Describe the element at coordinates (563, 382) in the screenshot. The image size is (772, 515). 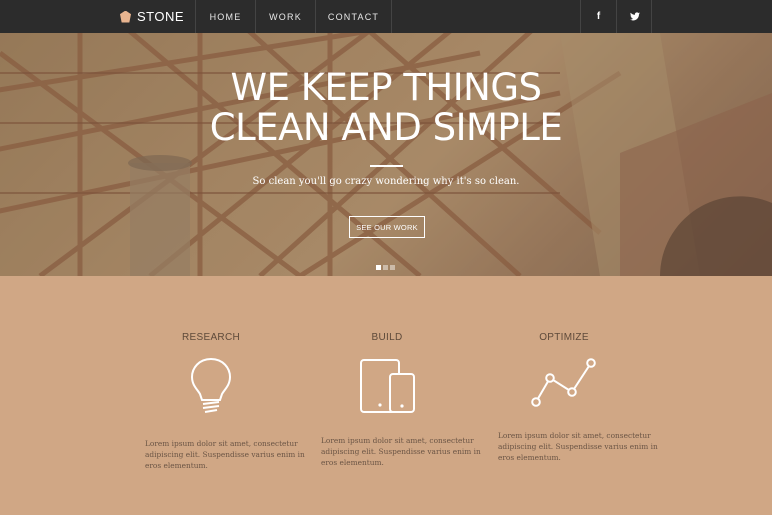
I see `line-chart-icon` at that location.